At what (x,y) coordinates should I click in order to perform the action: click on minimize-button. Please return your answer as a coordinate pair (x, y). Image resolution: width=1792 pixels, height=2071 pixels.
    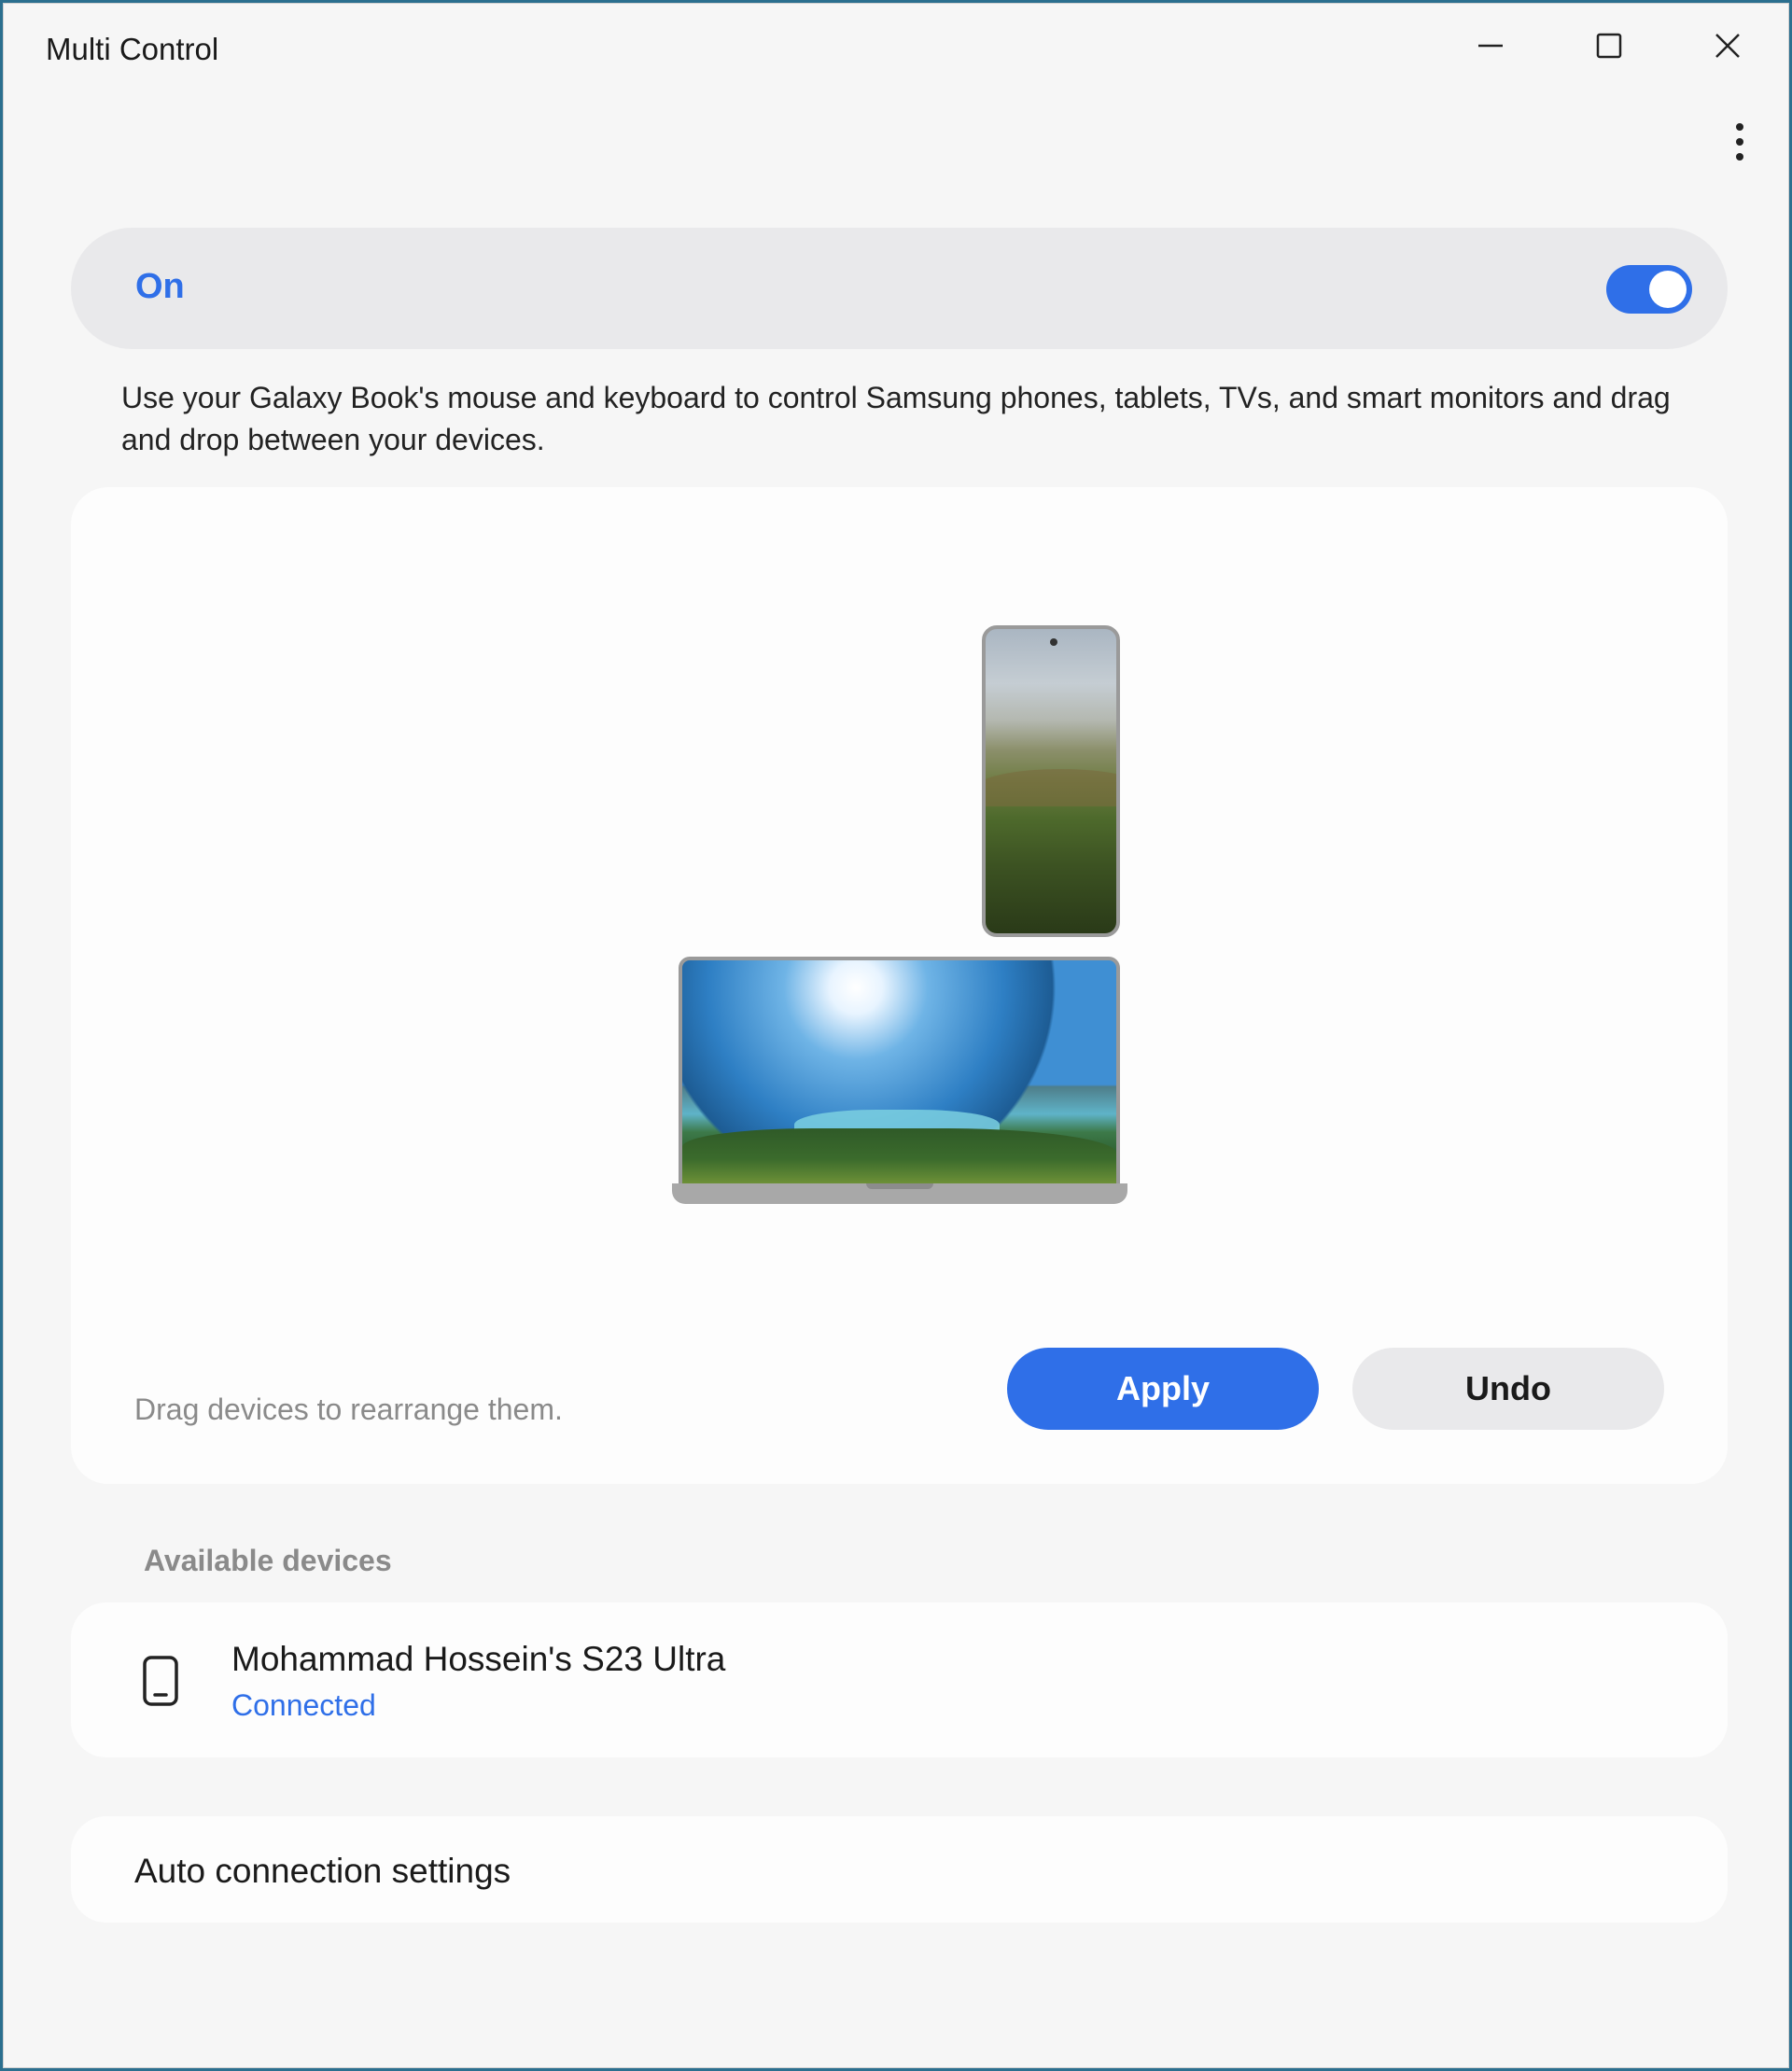
    Looking at the image, I should click on (1491, 45).